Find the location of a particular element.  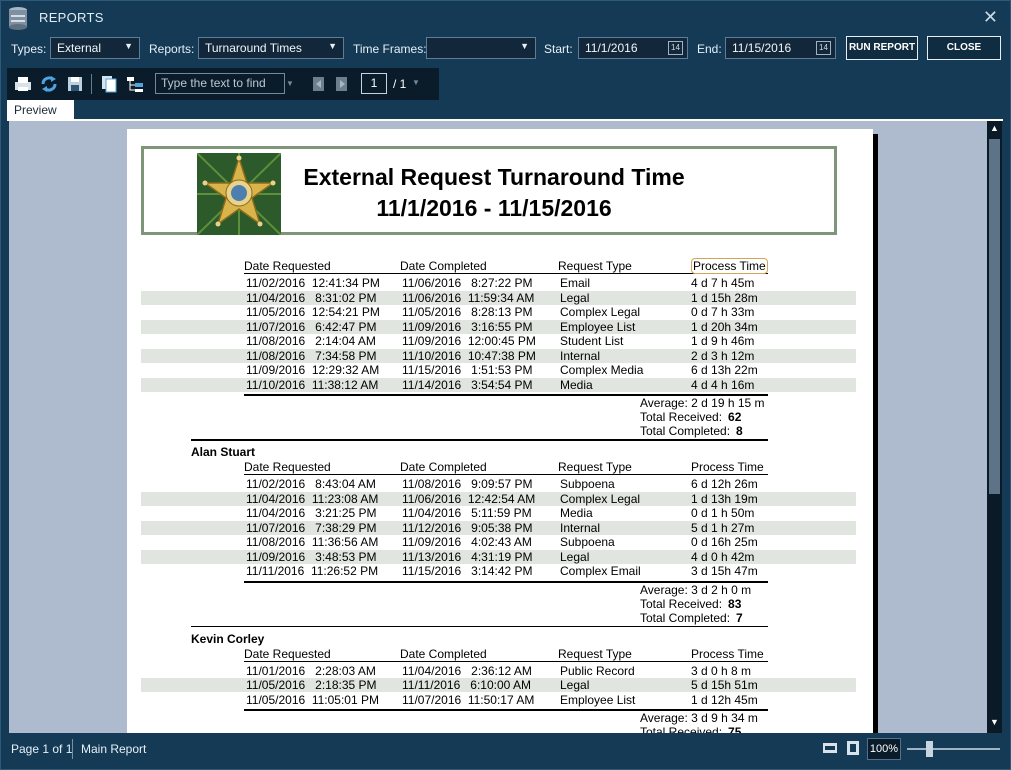

find-dropdown-icon: ▼ is located at coordinates (291, 83).